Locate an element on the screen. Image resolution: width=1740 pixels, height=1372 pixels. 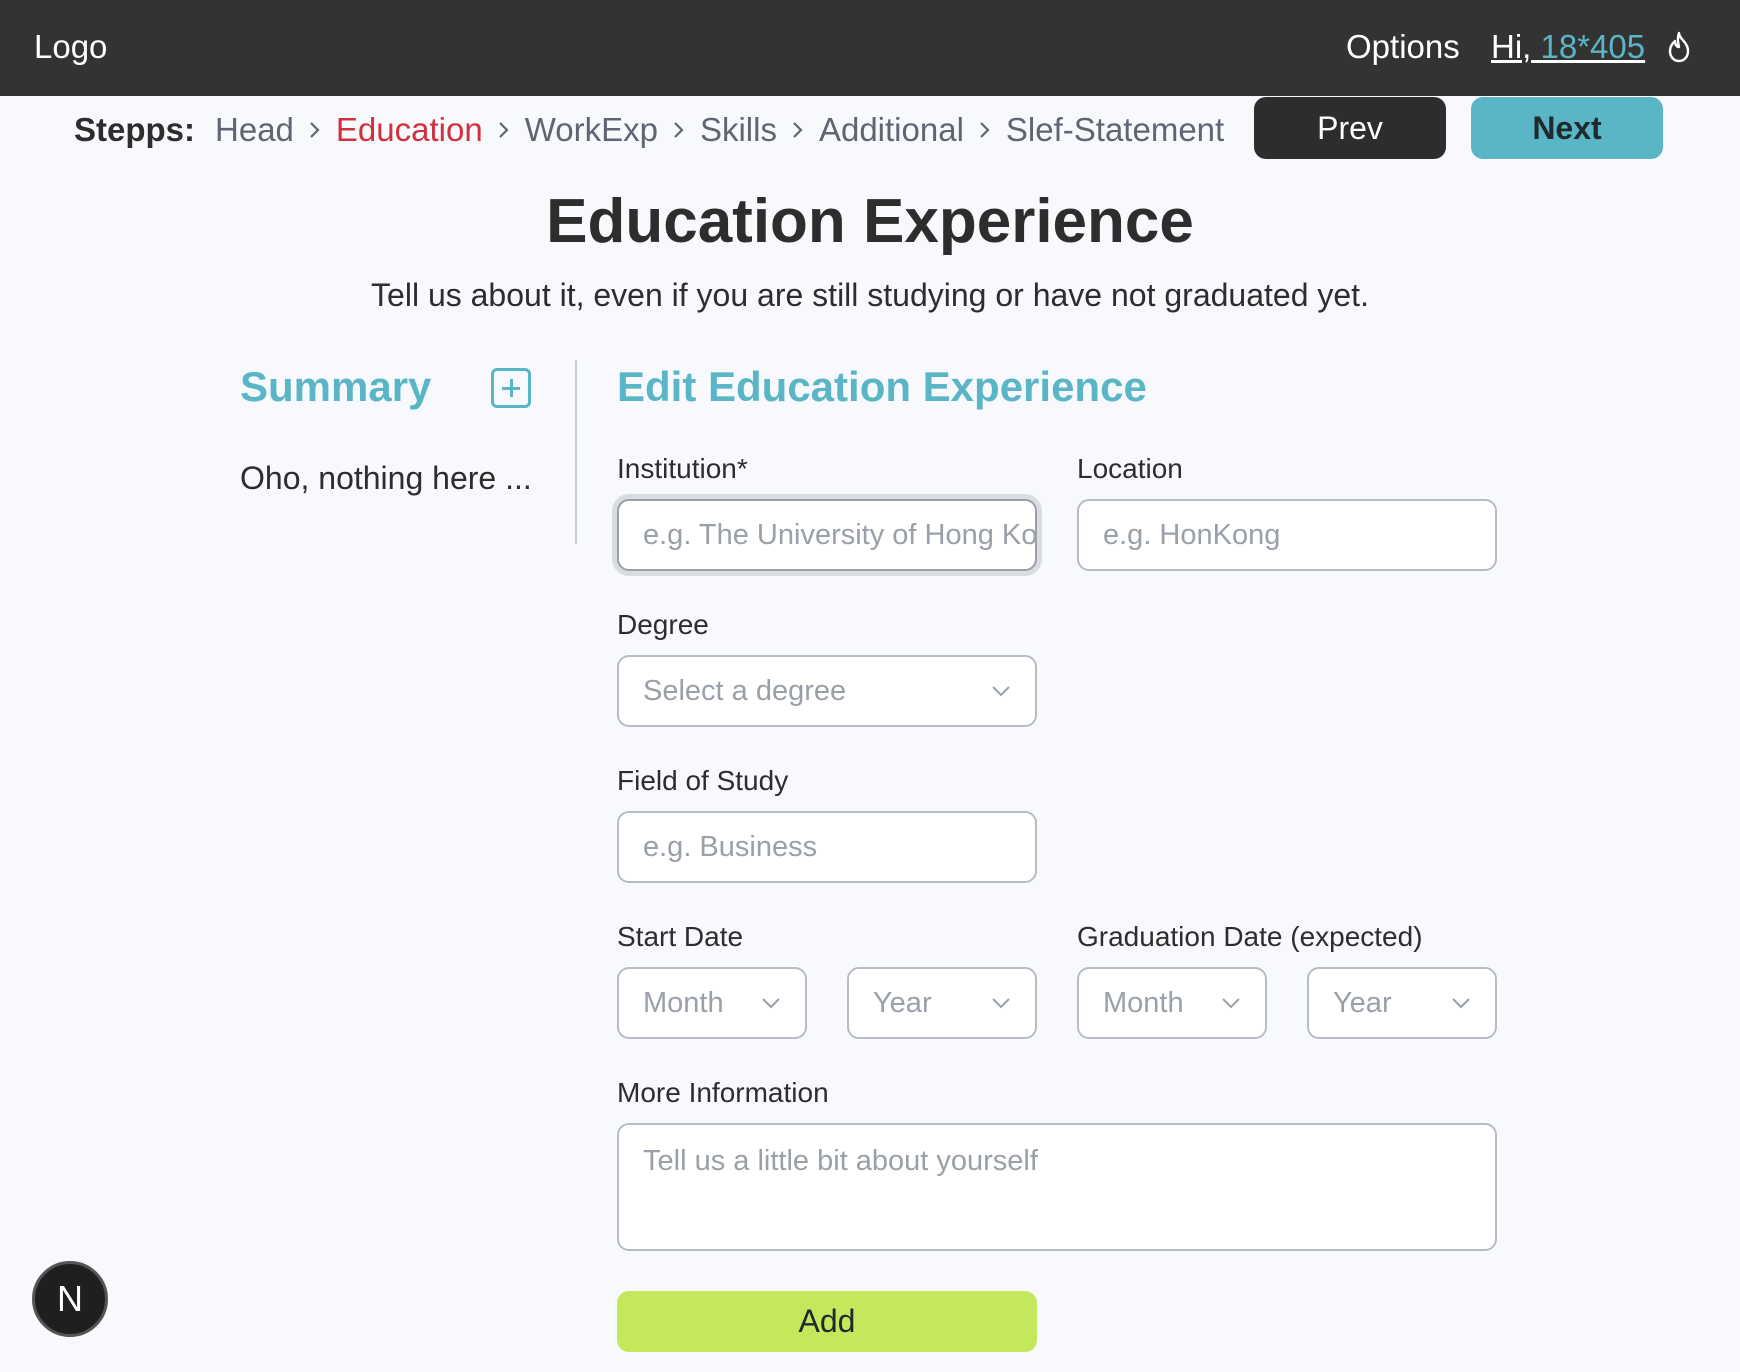
start-year-placeholder: Year is located at coordinates (902, 1002).